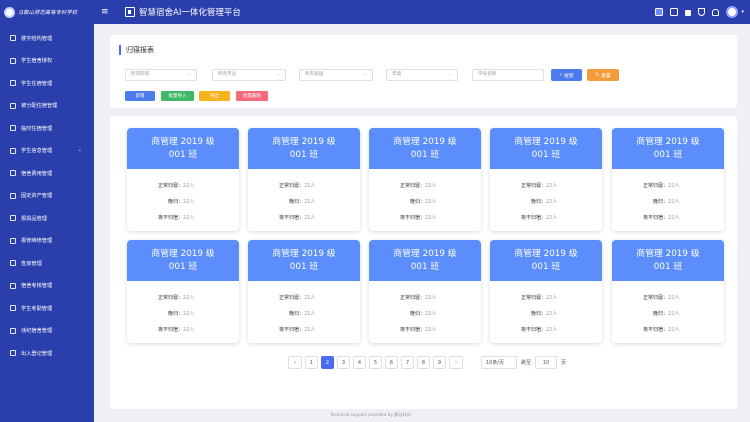 The width and height of the screenshot is (750, 422). Describe the element at coordinates (423, 362) in the screenshot. I see `page-button: 8` at that location.